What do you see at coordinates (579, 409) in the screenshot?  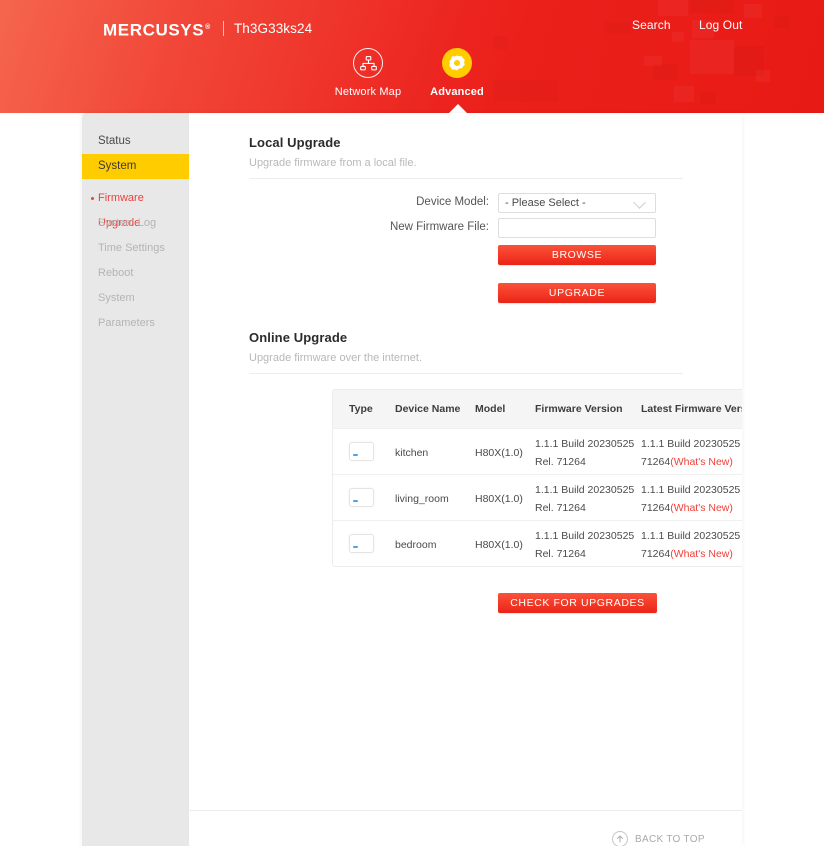 I see `column-header-firmware-version: Firmware Version` at bounding box center [579, 409].